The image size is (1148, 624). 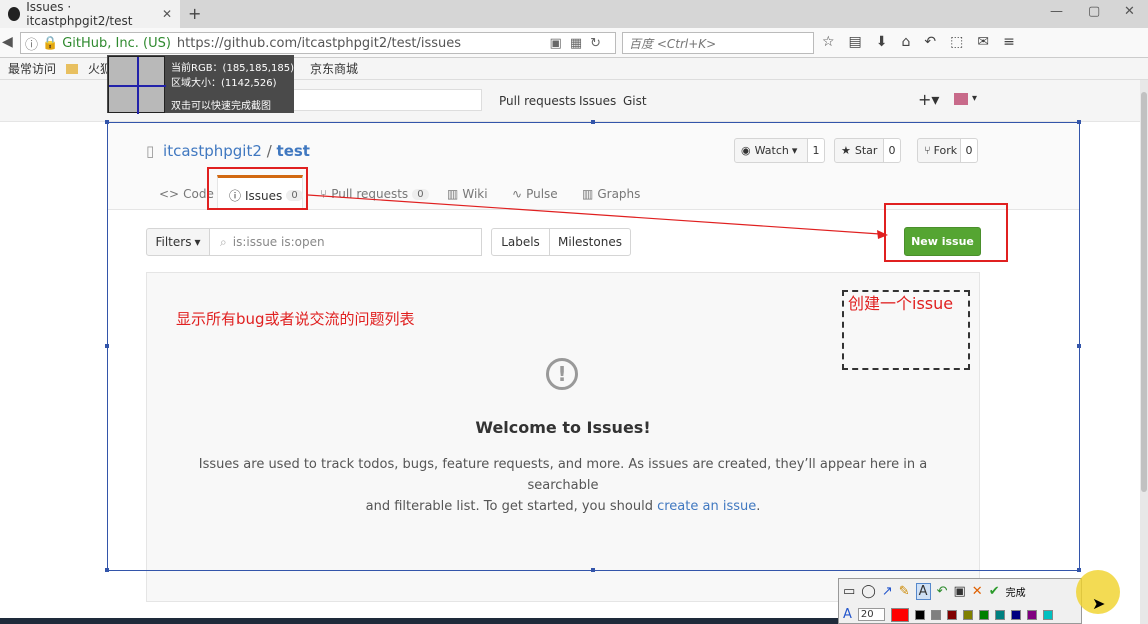 I want to click on cancel-icon: ✕, so click(x=977, y=591).